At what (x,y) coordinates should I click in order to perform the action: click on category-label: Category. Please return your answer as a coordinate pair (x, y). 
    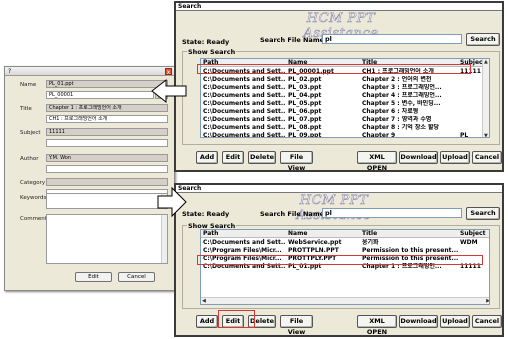
    Looking at the image, I should click on (33, 183).